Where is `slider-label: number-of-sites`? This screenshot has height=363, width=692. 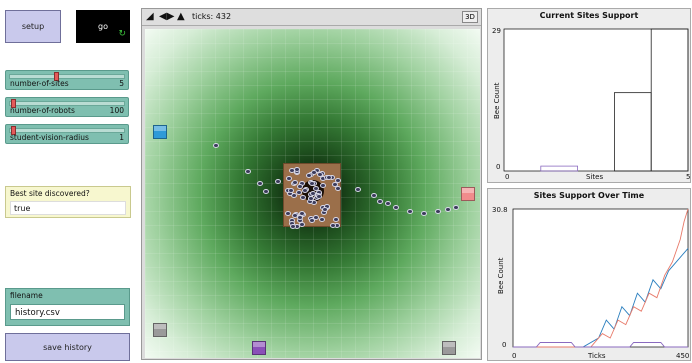 slider-label: number-of-sites is located at coordinates (39, 83).